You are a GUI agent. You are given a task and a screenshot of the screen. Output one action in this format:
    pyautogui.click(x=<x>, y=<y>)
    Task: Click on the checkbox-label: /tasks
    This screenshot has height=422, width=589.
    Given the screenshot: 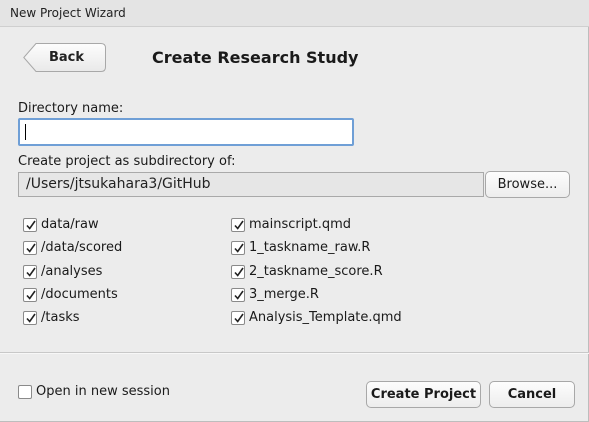 What is the action you would take?
    pyautogui.click(x=60, y=317)
    